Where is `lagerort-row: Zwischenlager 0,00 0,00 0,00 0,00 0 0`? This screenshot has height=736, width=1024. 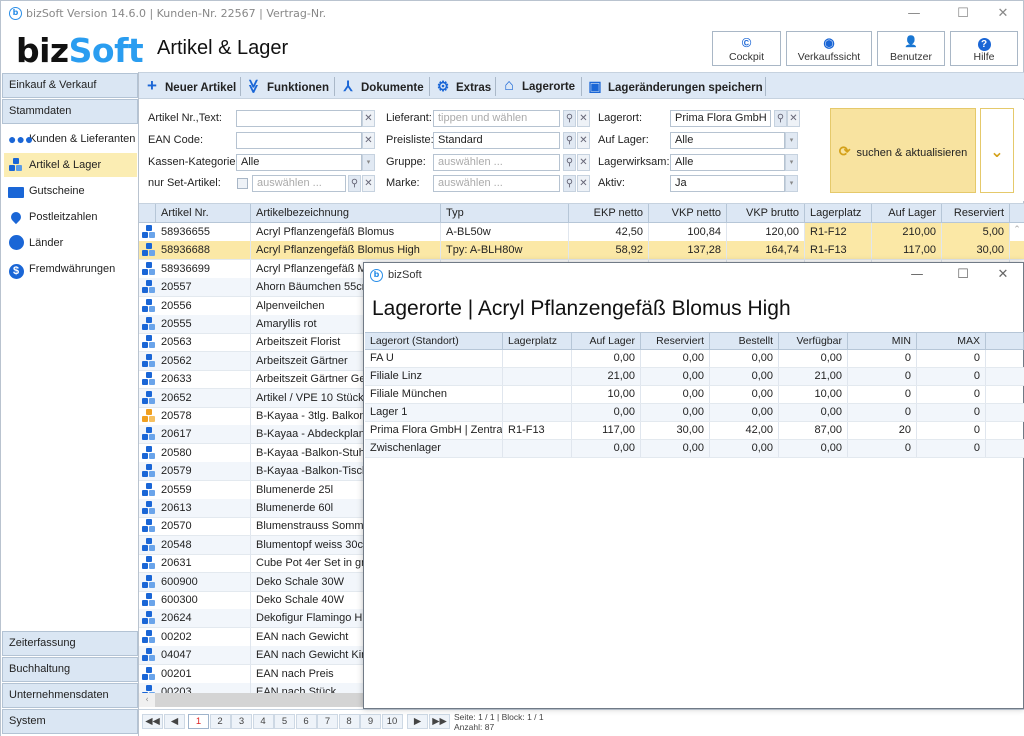
lagerort-row: Zwischenlager 0,00 0,00 0,00 0,00 0 0 is located at coordinates (694, 449).